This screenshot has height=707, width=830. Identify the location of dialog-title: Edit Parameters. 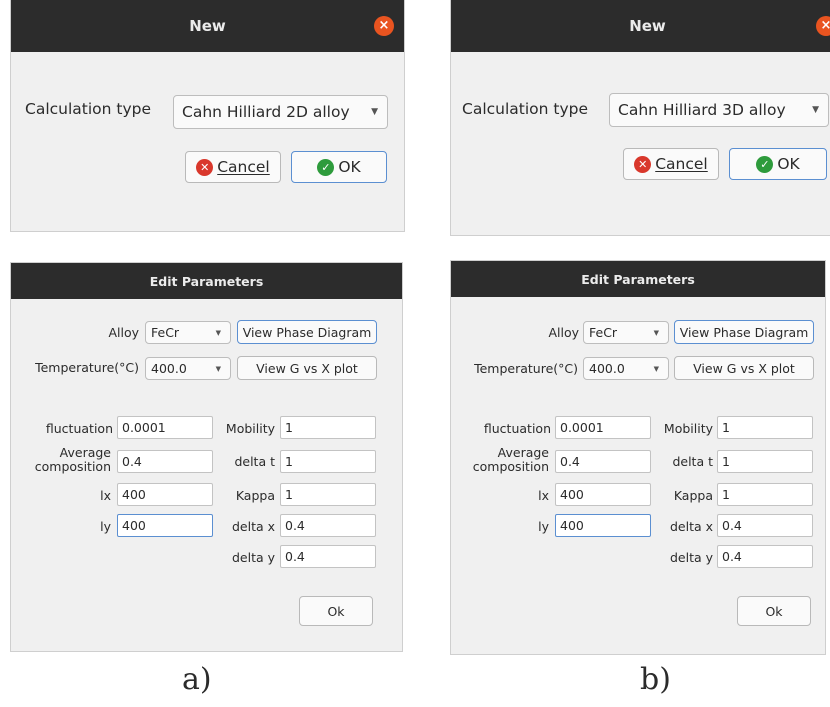
(638, 279).